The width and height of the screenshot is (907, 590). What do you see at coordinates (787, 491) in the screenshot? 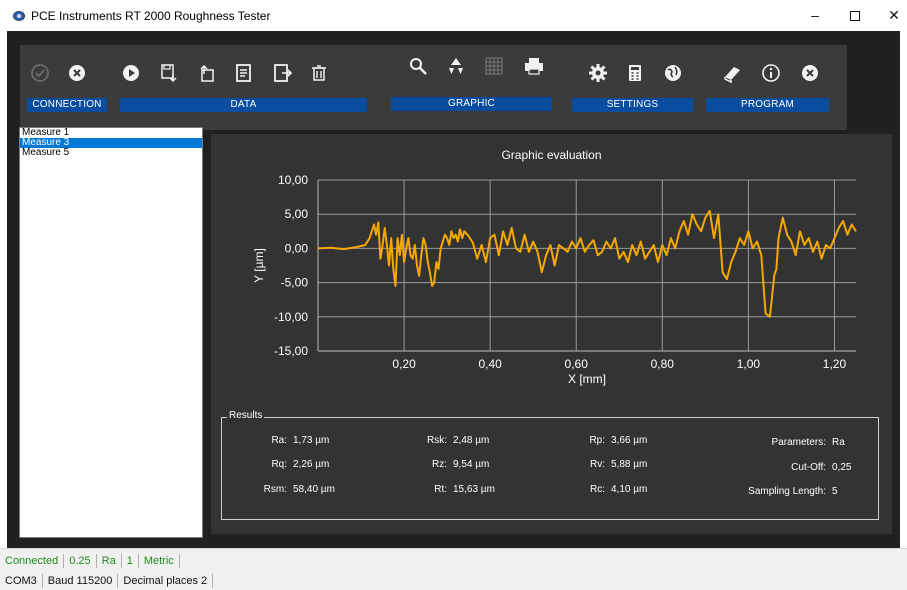
I see `result-label: Sampling Length:` at bounding box center [787, 491].